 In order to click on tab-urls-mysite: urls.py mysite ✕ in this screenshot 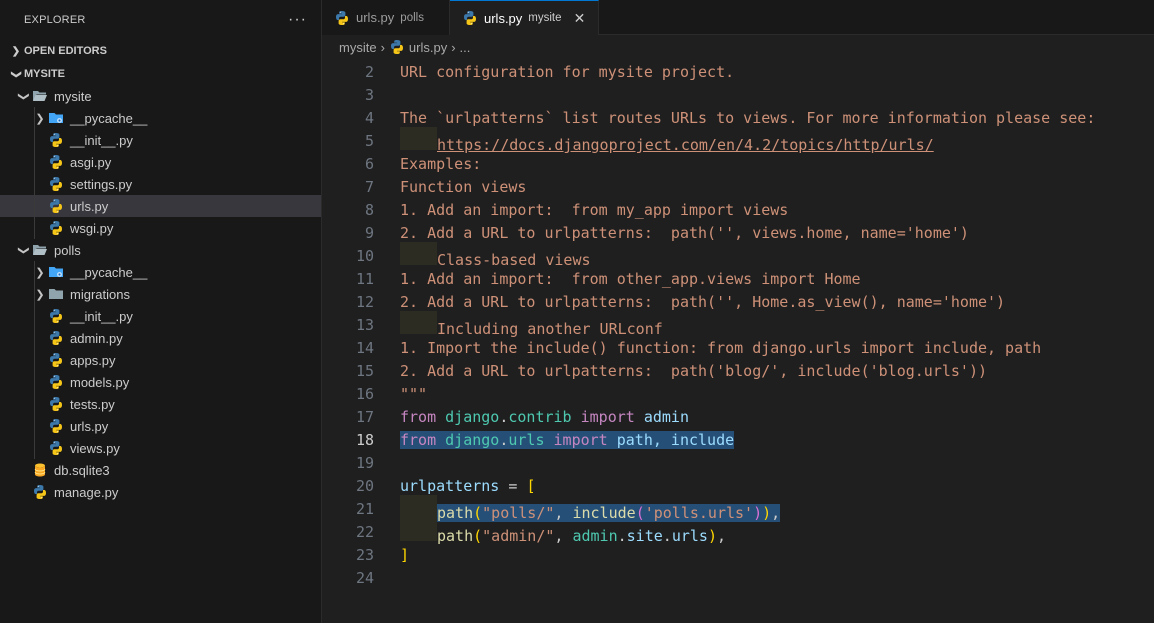, I will do `click(524, 17)`.